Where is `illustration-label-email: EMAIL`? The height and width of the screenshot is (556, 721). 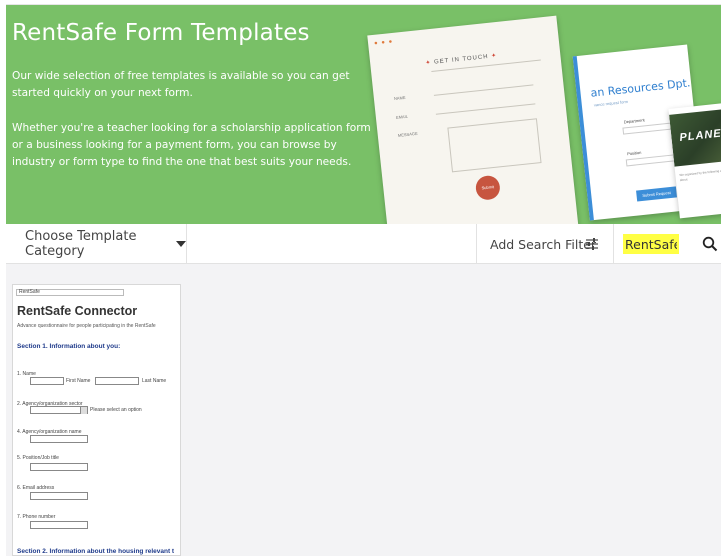 illustration-label-email: EMAIL is located at coordinates (402, 116).